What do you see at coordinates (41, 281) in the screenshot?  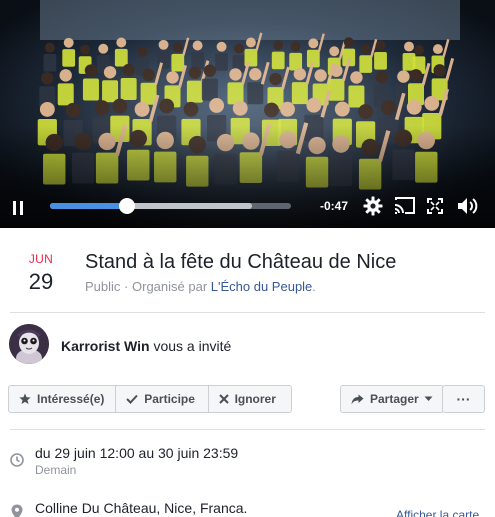 I see `event-day: 29` at bounding box center [41, 281].